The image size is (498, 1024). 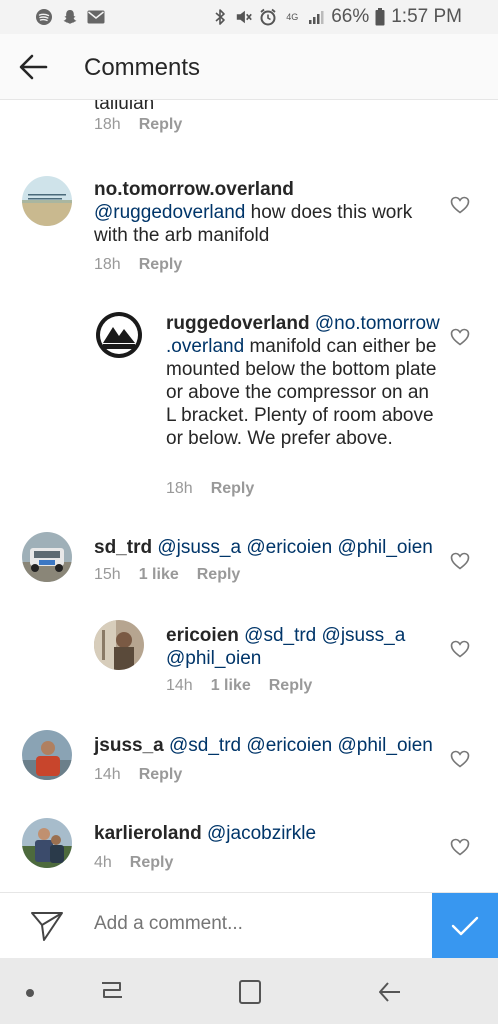 What do you see at coordinates (96, 17) in the screenshot?
I see `mail-icon` at bounding box center [96, 17].